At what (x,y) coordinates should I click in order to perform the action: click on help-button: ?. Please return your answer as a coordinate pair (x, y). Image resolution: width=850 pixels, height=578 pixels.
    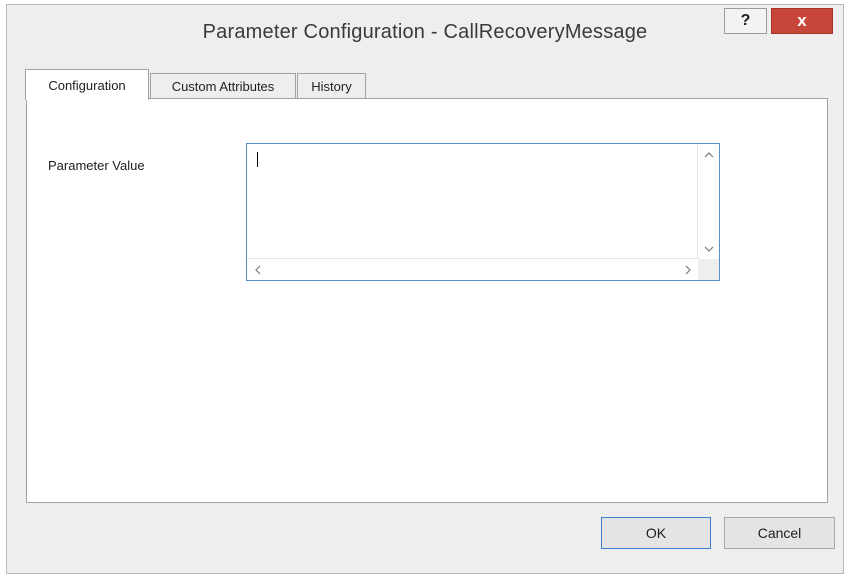
    Looking at the image, I should click on (745, 21).